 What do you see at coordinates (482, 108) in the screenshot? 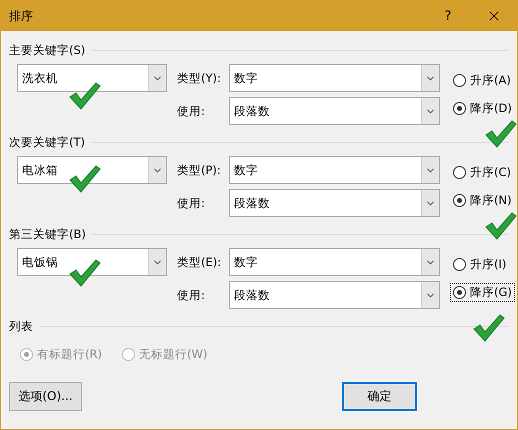
I see `order-radio: 降序(D)` at bounding box center [482, 108].